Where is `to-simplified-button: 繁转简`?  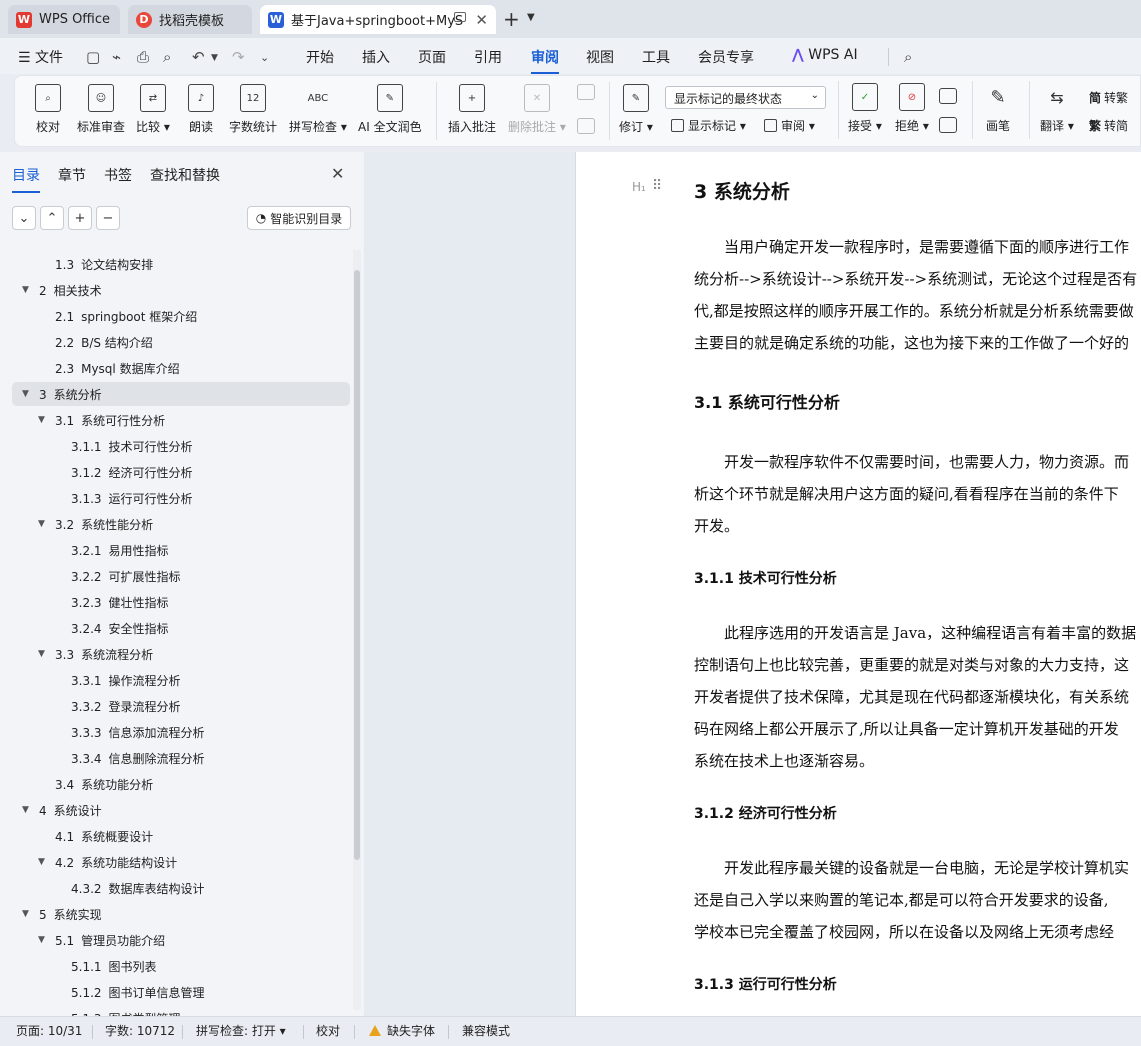 to-simplified-button: 繁转简 is located at coordinates (1108, 125).